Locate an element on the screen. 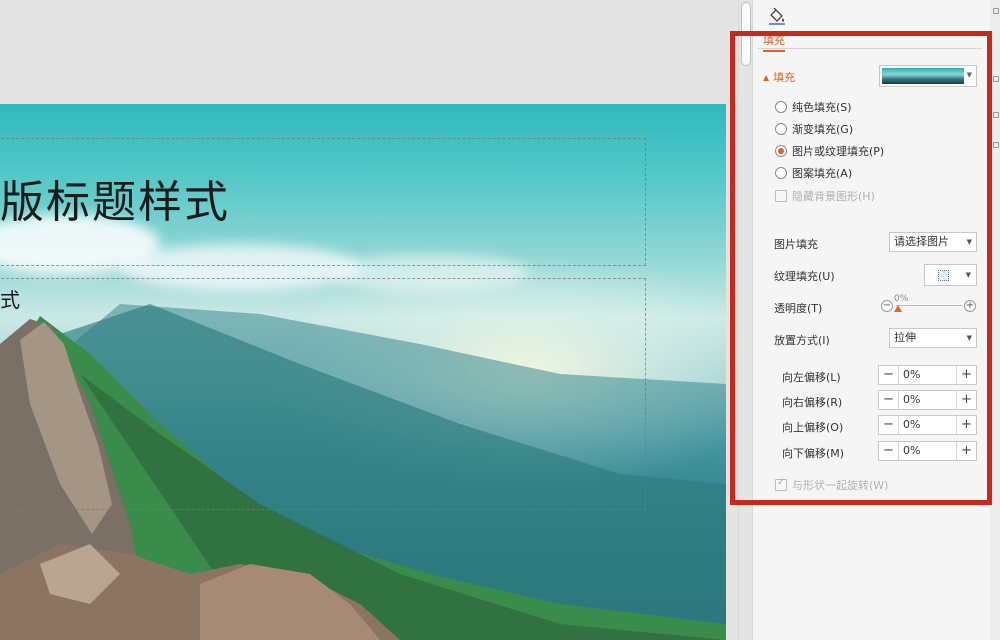  slide-title: 版标题样式 is located at coordinates (115, 198).